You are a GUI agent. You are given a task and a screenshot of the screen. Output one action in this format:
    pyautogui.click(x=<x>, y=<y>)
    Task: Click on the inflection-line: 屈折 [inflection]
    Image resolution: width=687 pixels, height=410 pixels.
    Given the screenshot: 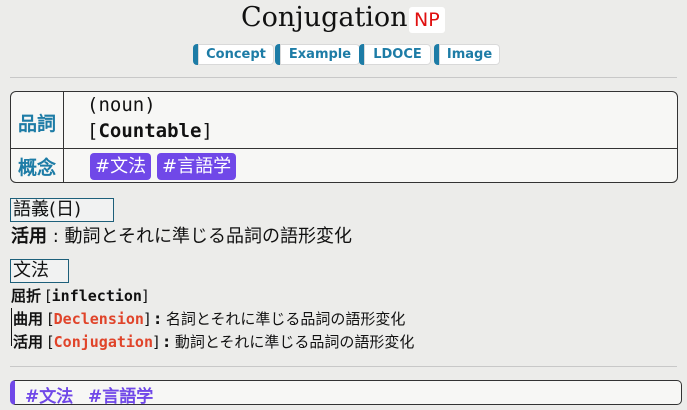 What is the action you would take?
    pyautogui.click(x=79, y=296)
    